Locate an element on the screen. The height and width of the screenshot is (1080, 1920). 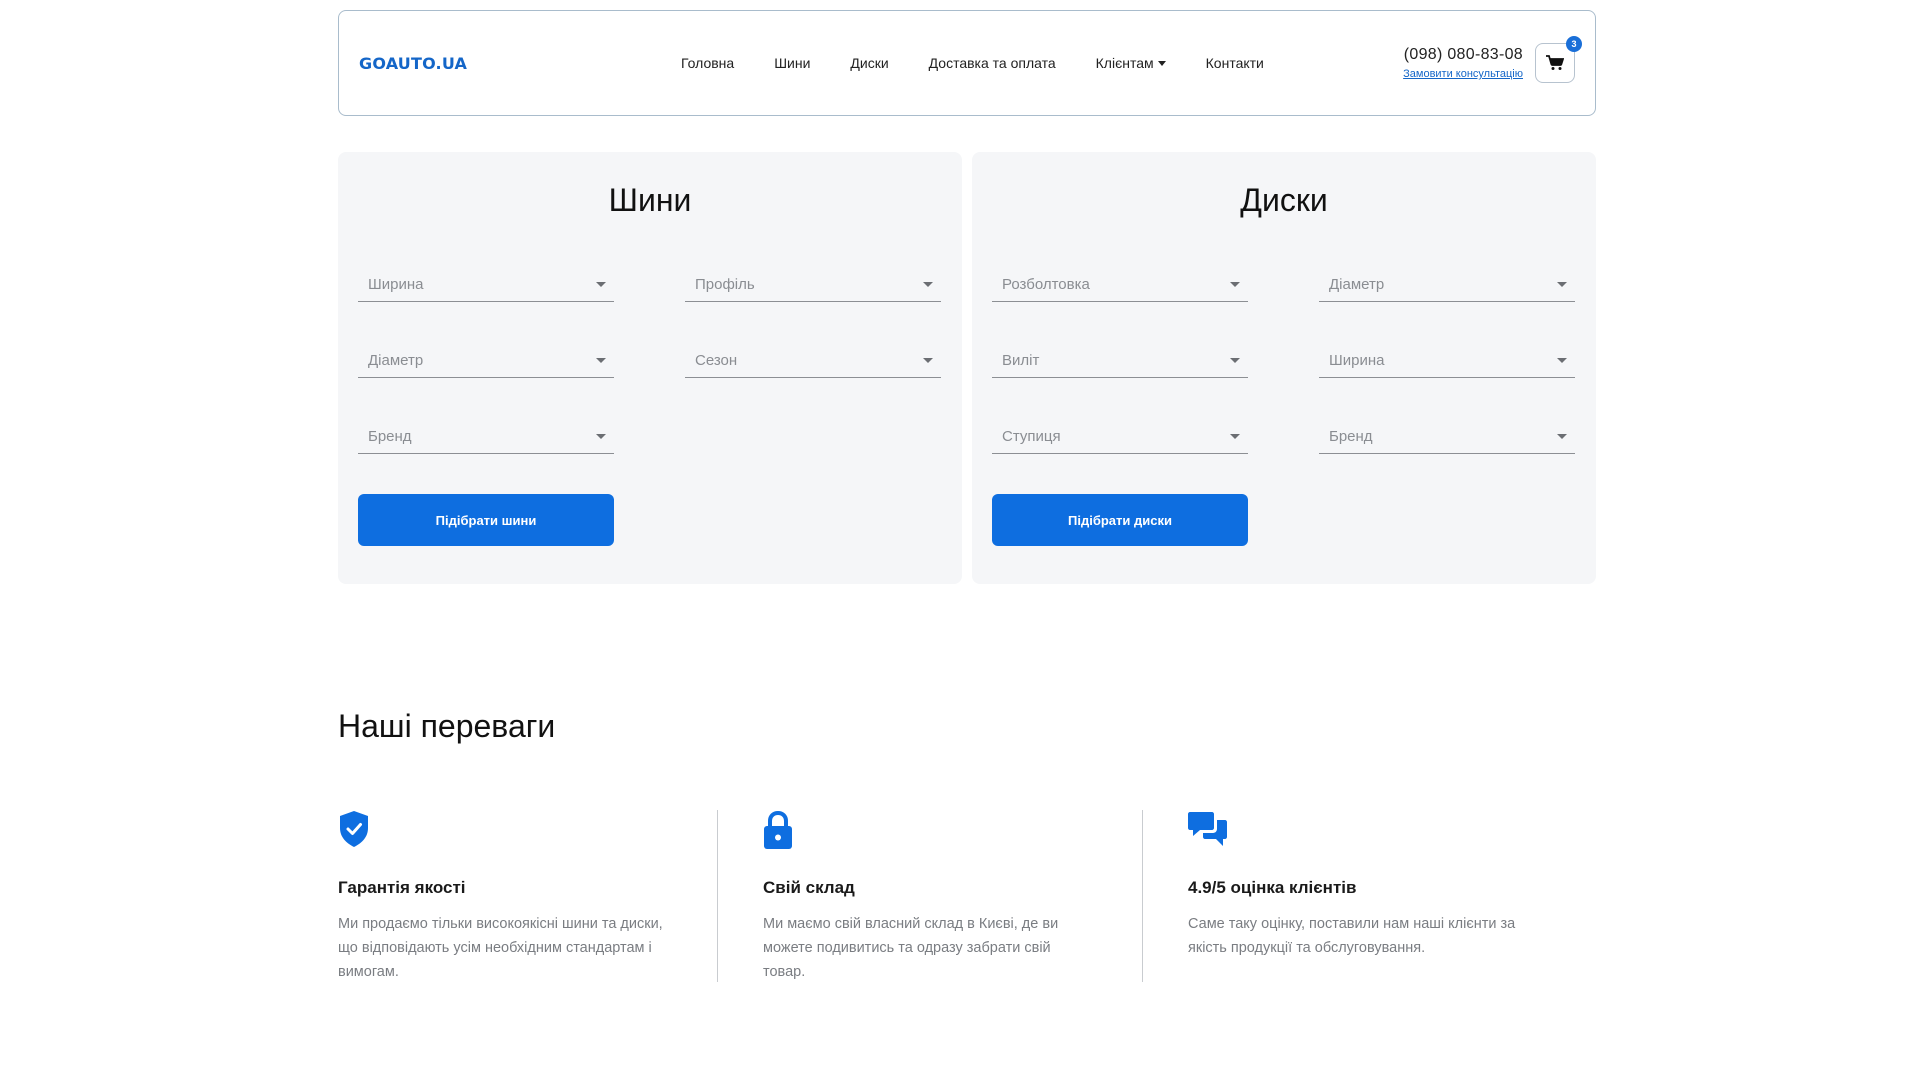
tires-brand-select: Бренд is located at coordinates (486, 437).